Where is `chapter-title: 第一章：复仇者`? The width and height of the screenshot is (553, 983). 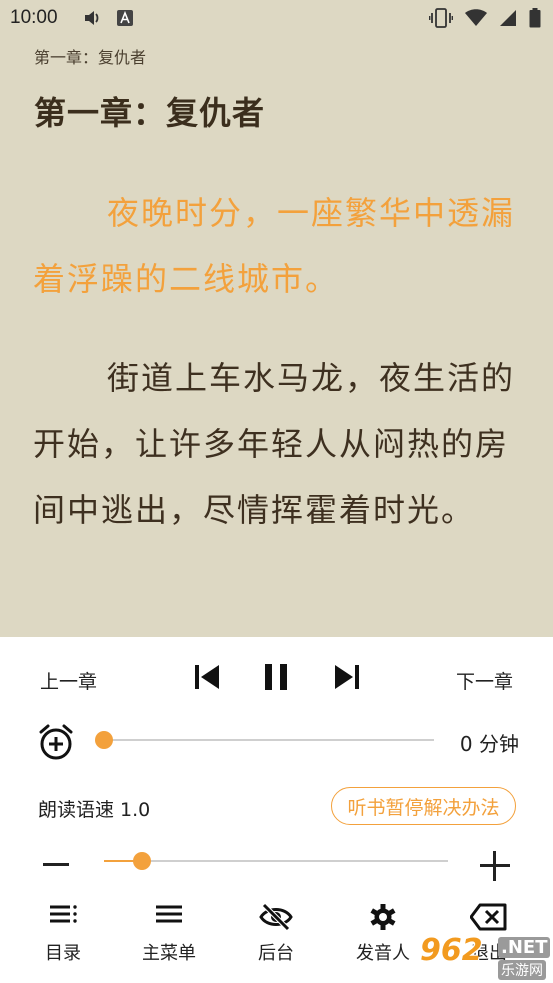
chapter-title: 第一章：复仇者 is located at coordinates (150, 113).